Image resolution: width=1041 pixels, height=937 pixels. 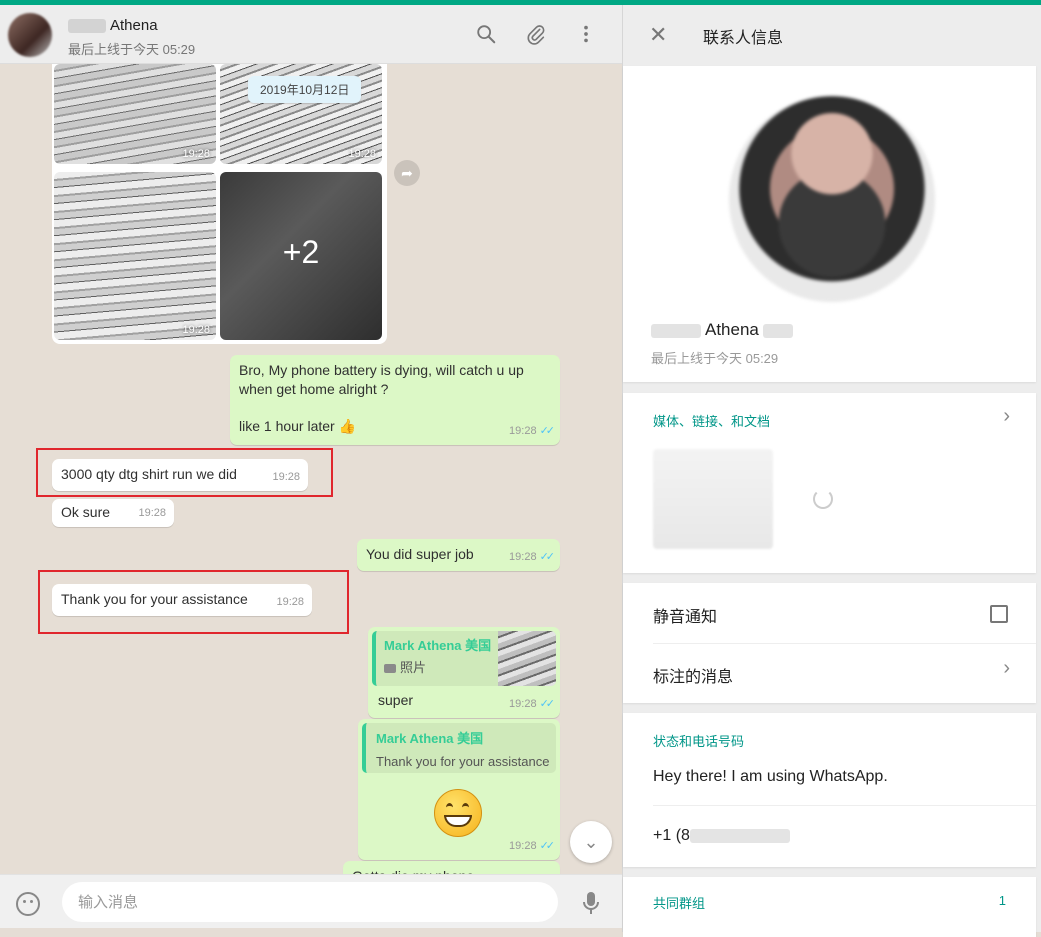 What do you see at coordinates (586, 35) in the screenshot?
I see `menu-dots-icon` at bounding box center [586, 35].